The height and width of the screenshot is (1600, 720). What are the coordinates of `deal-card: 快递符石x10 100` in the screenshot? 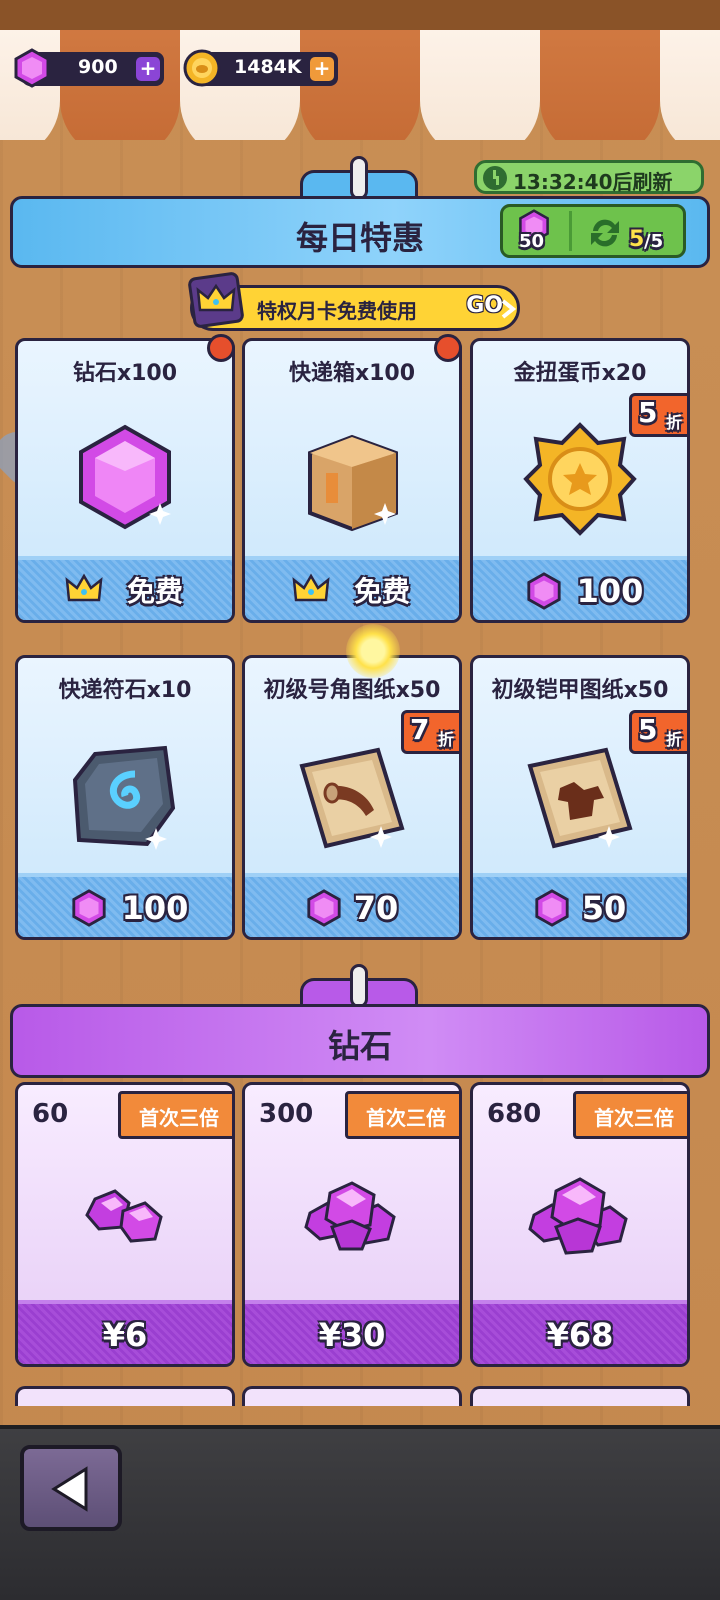 It's located at (125, 797).